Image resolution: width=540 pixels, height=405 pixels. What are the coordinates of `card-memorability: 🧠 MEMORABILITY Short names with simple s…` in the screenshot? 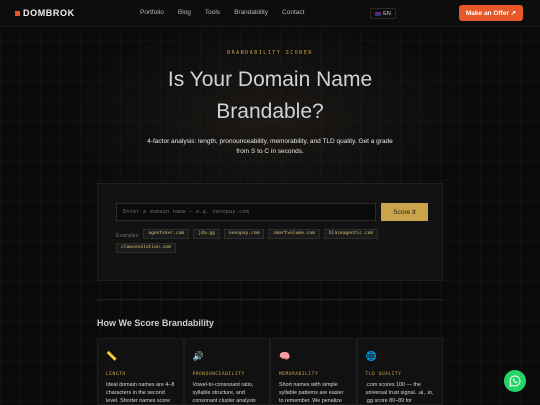 It's located at (313, 371).